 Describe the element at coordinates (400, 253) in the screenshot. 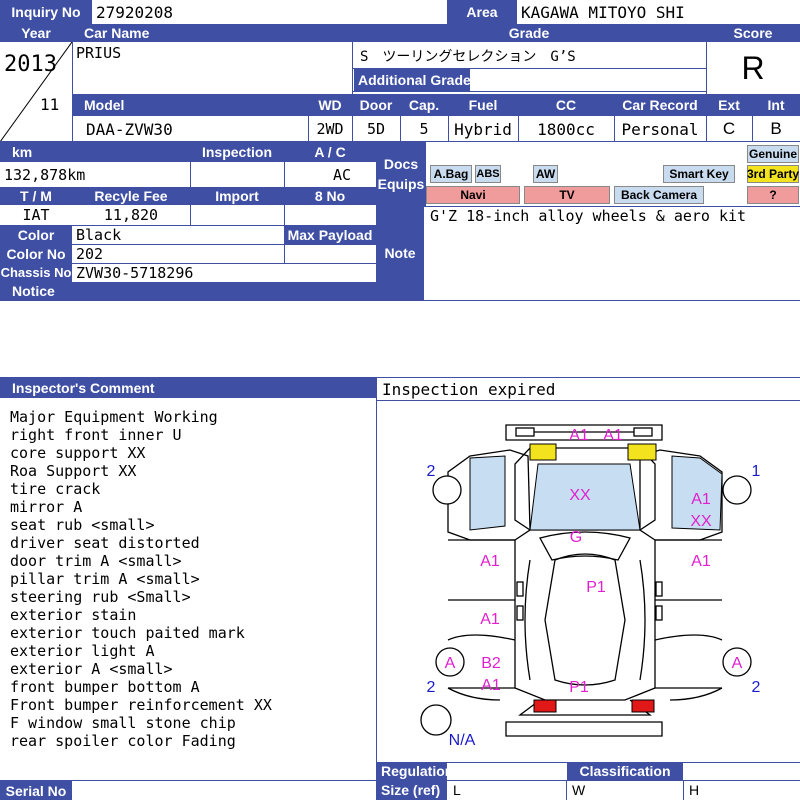

I see `note-label: Note` at that location.